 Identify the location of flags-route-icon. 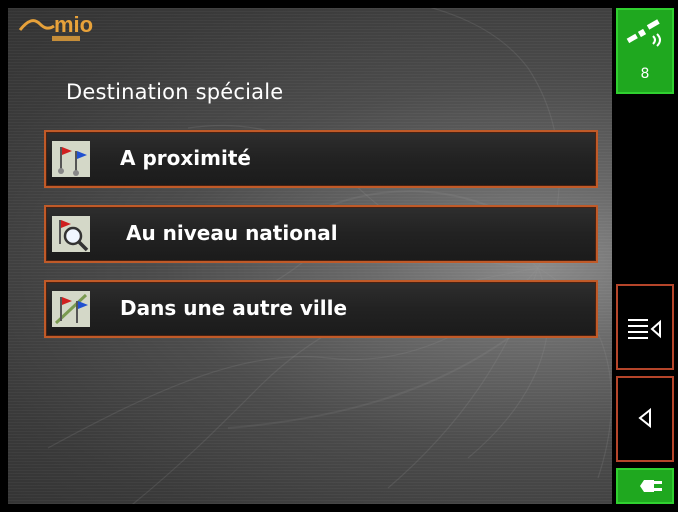
(71, 309).